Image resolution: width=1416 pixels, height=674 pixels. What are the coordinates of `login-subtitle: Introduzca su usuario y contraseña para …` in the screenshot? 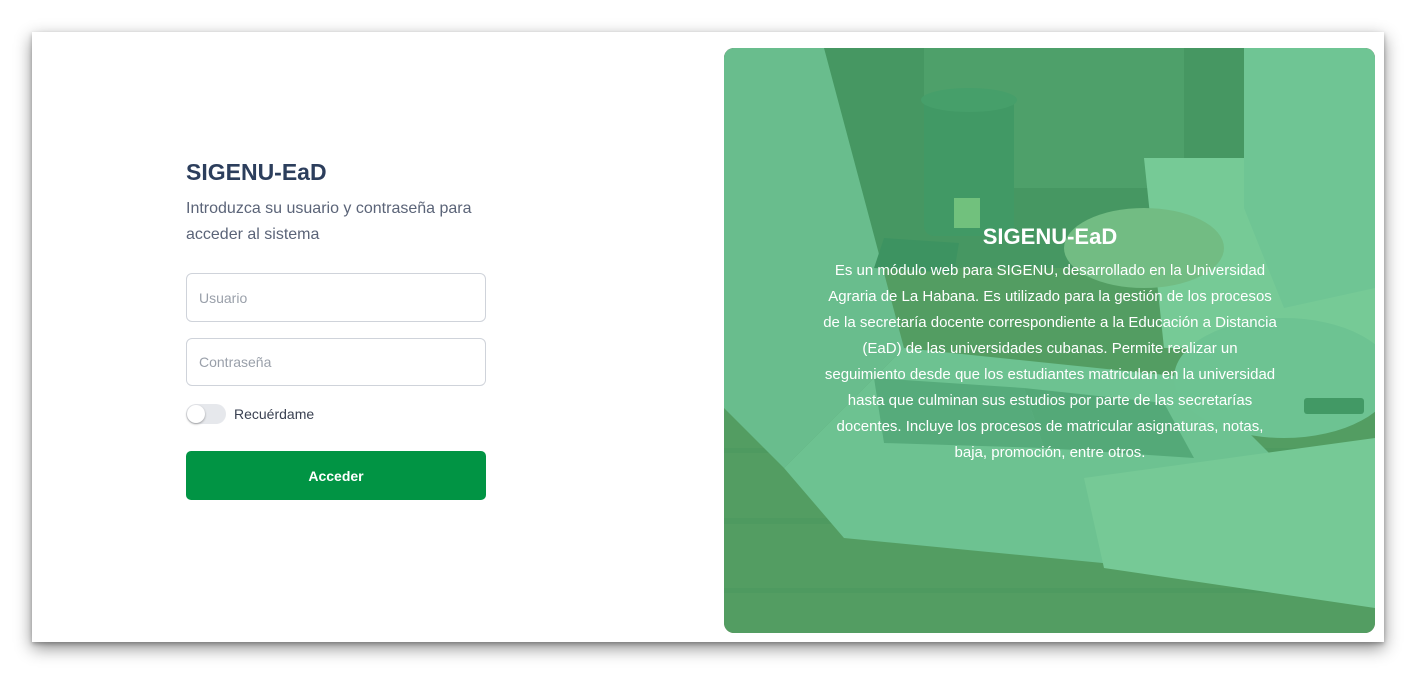 It's located at (329, 221).